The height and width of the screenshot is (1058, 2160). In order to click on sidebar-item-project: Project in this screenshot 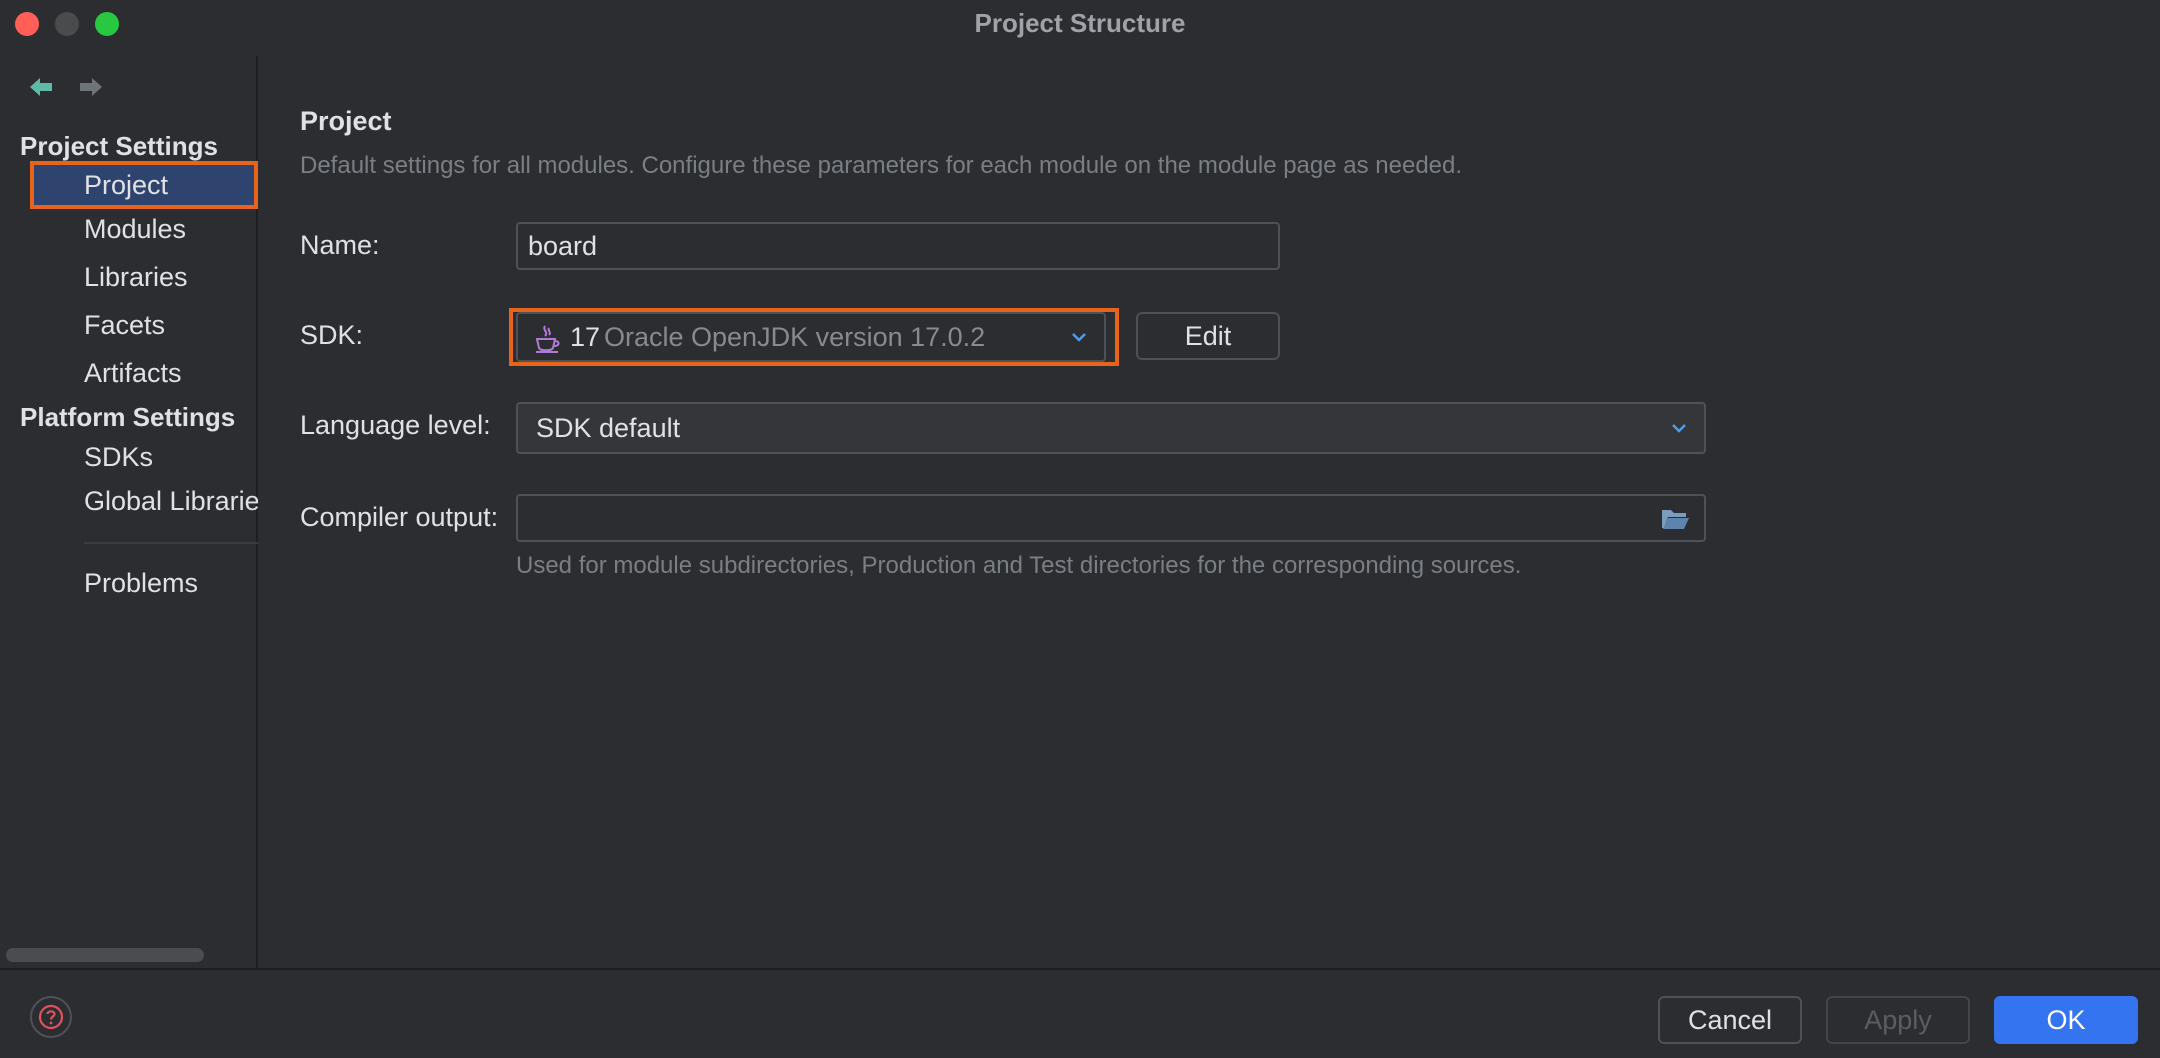, I will do `click(126, 185)`.